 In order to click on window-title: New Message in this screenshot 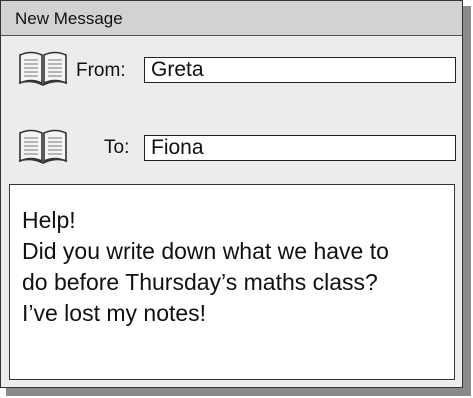, I will do `click(69, 18)`.